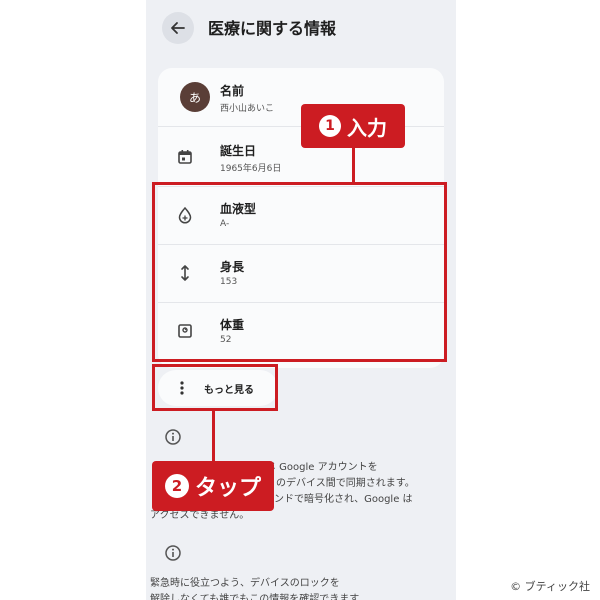  I want to click on callout-number: 1, so click(330, 126).